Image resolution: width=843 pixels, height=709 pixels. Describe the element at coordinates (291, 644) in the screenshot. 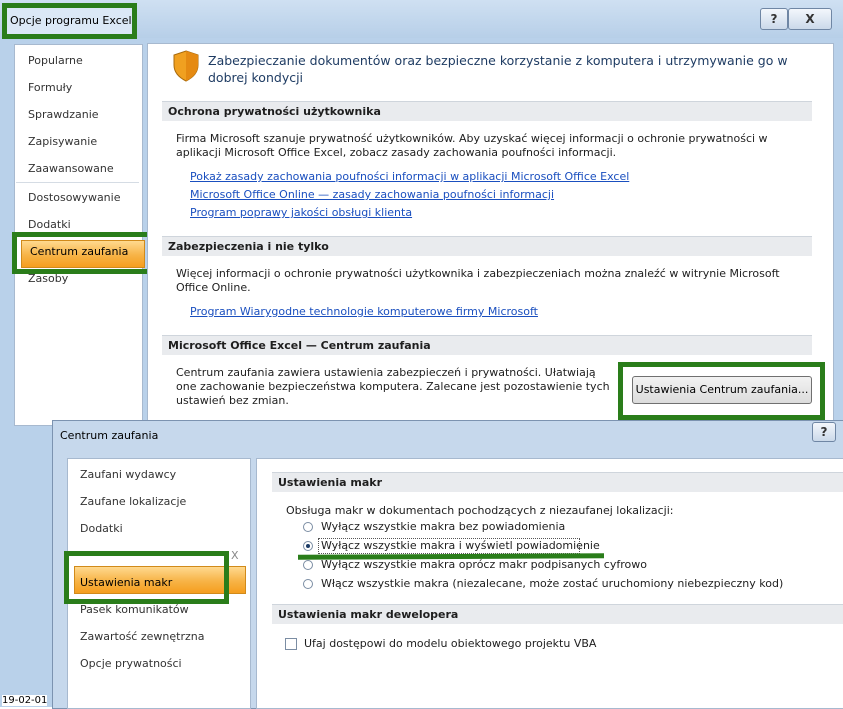

I see `vba-trust-checkbox` at that location.